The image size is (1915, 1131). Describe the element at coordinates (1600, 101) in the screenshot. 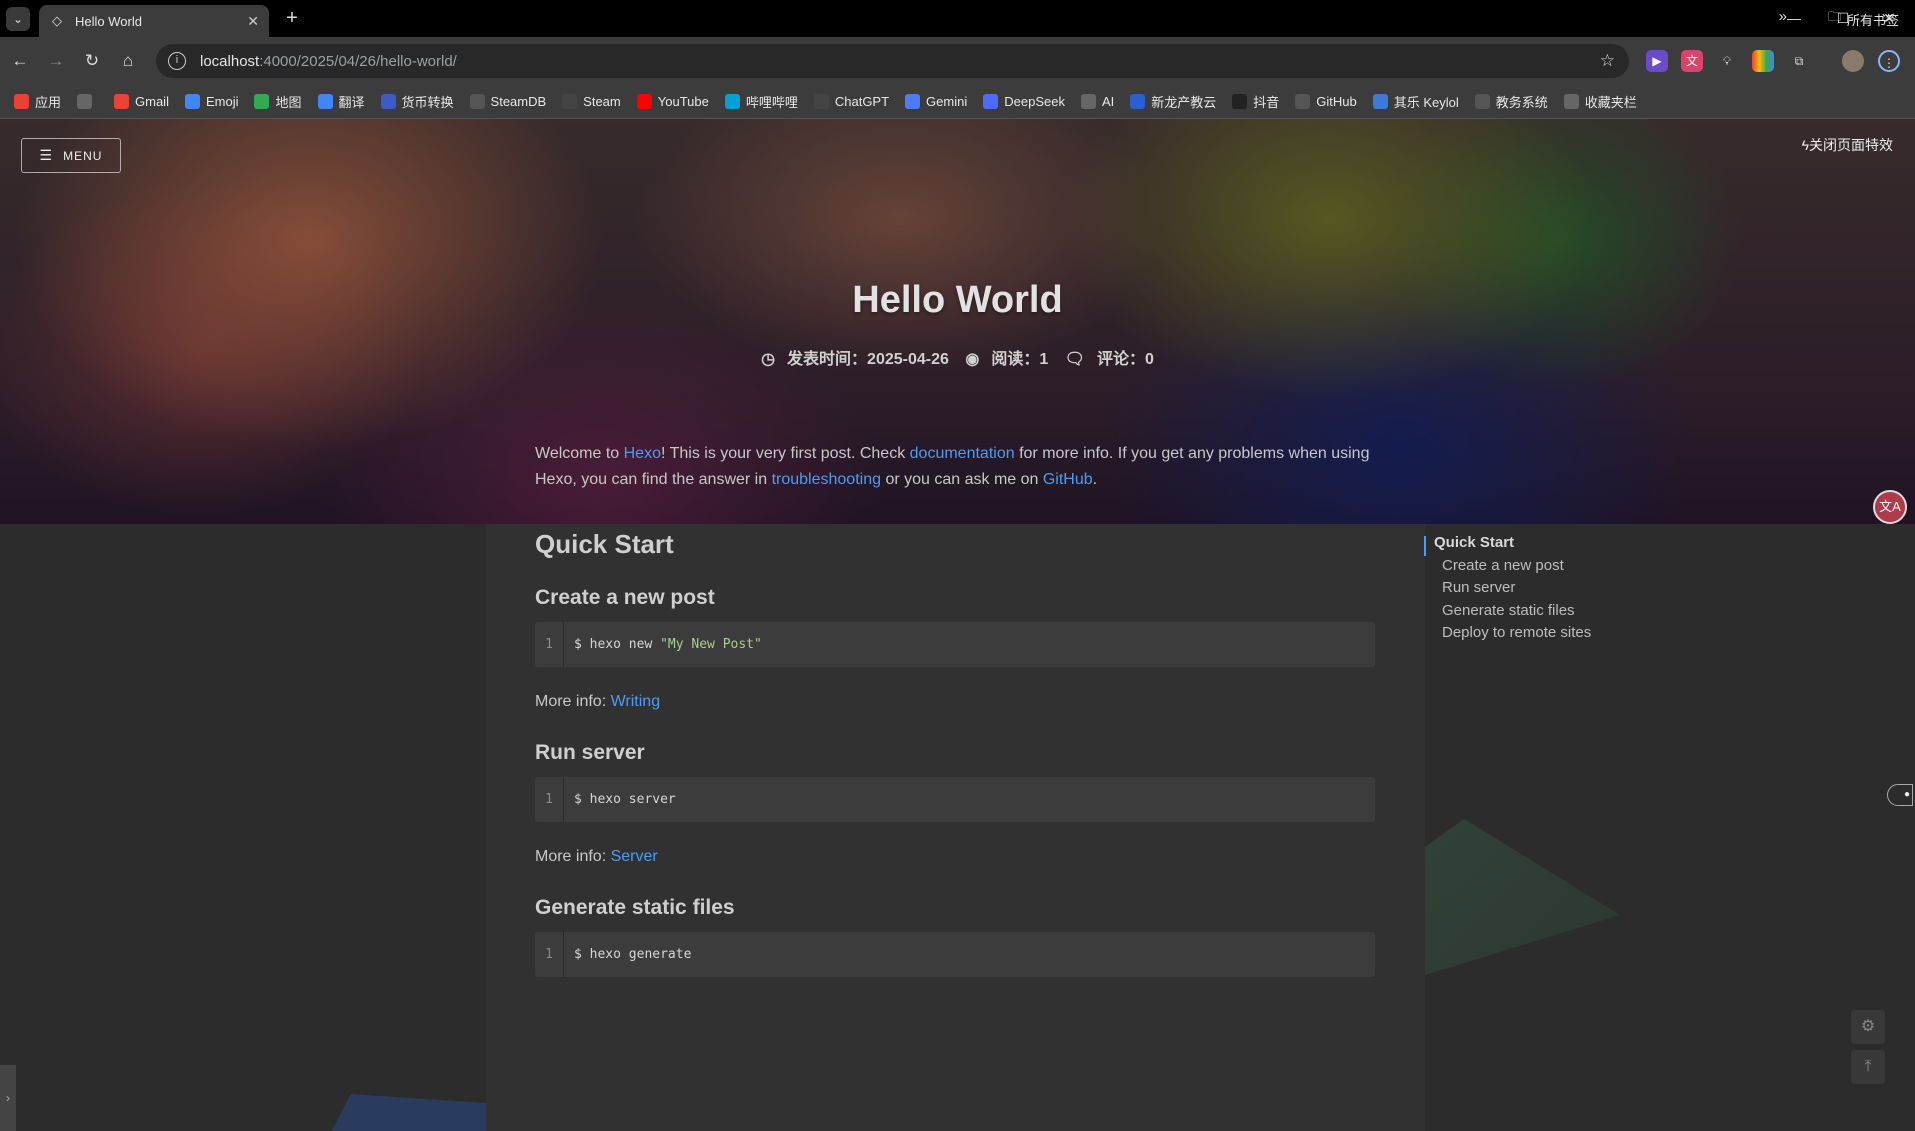

I see `bookmark-item: 收藏夹栏` at that location.